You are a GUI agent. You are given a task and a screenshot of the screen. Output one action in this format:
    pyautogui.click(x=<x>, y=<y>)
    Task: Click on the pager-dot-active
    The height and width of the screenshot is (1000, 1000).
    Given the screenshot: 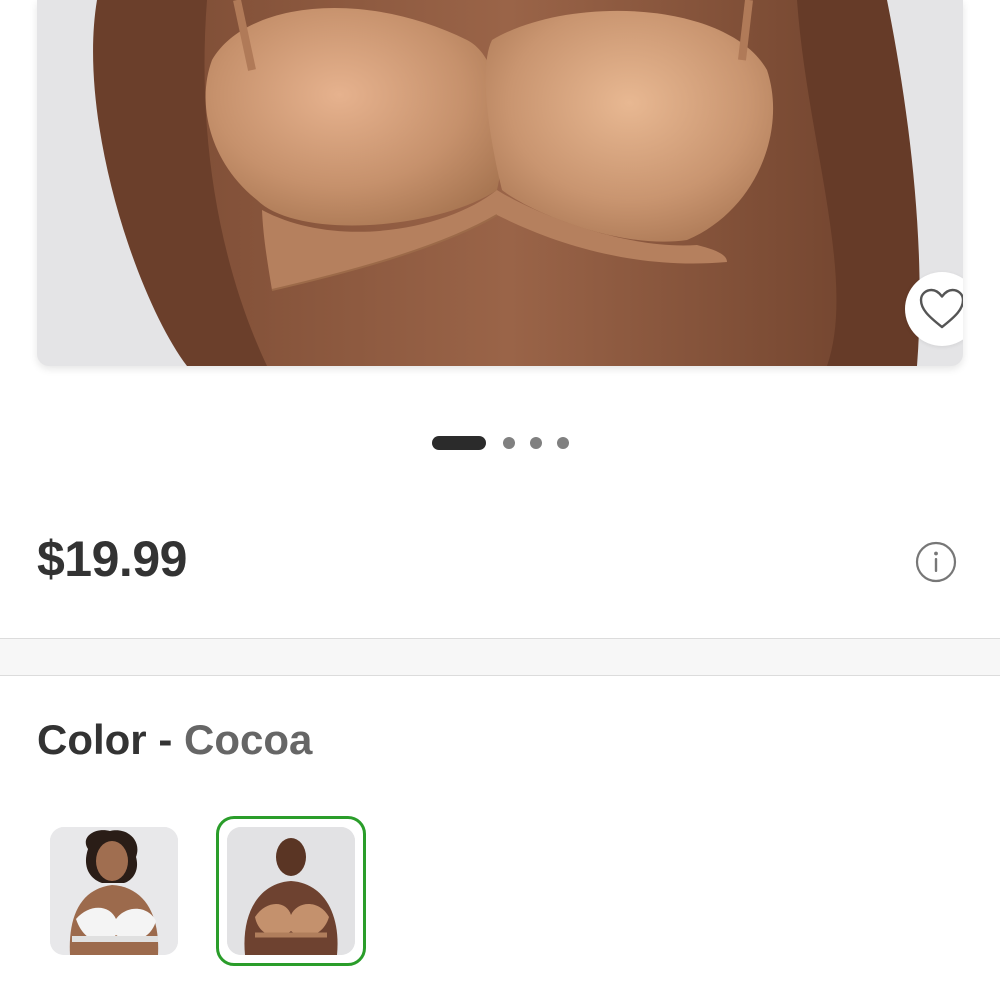 What is the action you would take?
    pyautogui.click(x=459, y=443)
    